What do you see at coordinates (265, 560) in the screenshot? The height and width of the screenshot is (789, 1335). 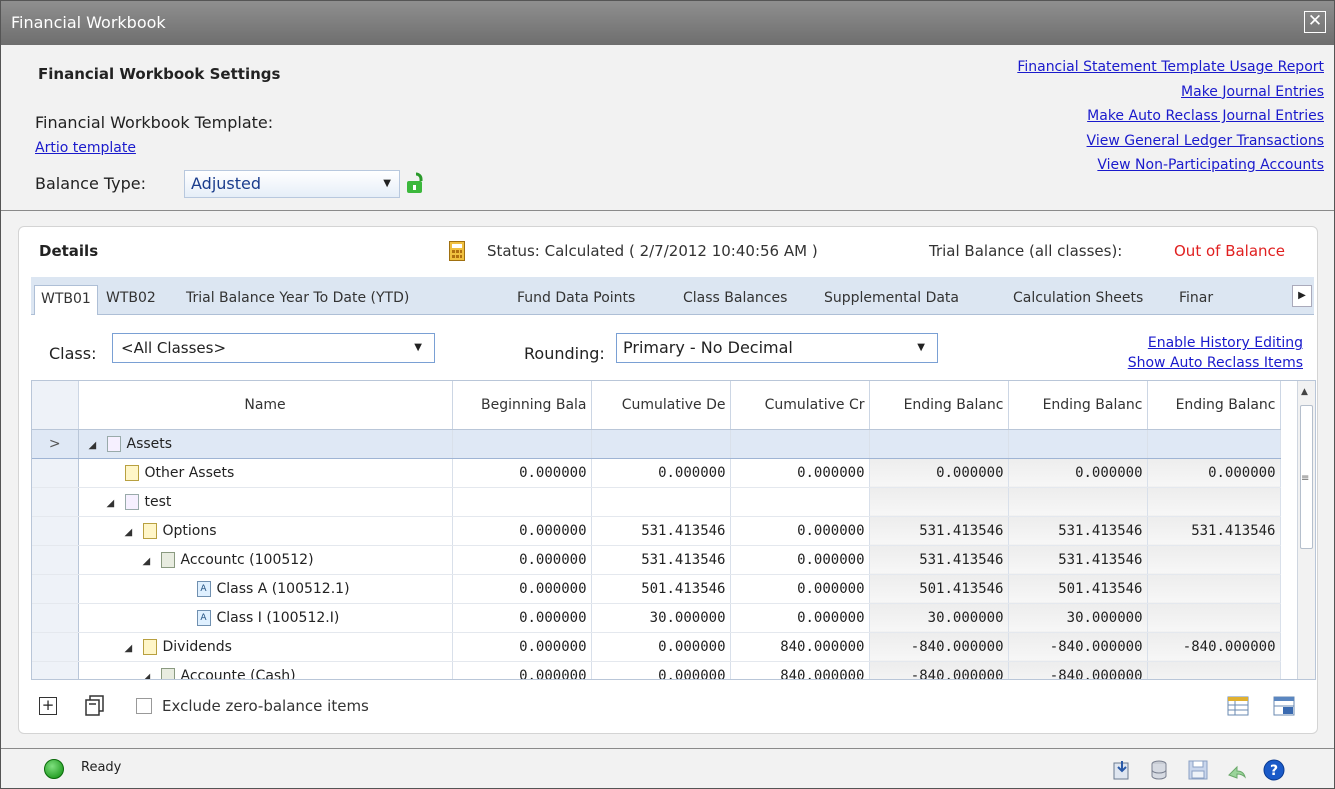 I see `row-name-cell: ◢ Accountc (100512)` at bounding box center [265, 560].